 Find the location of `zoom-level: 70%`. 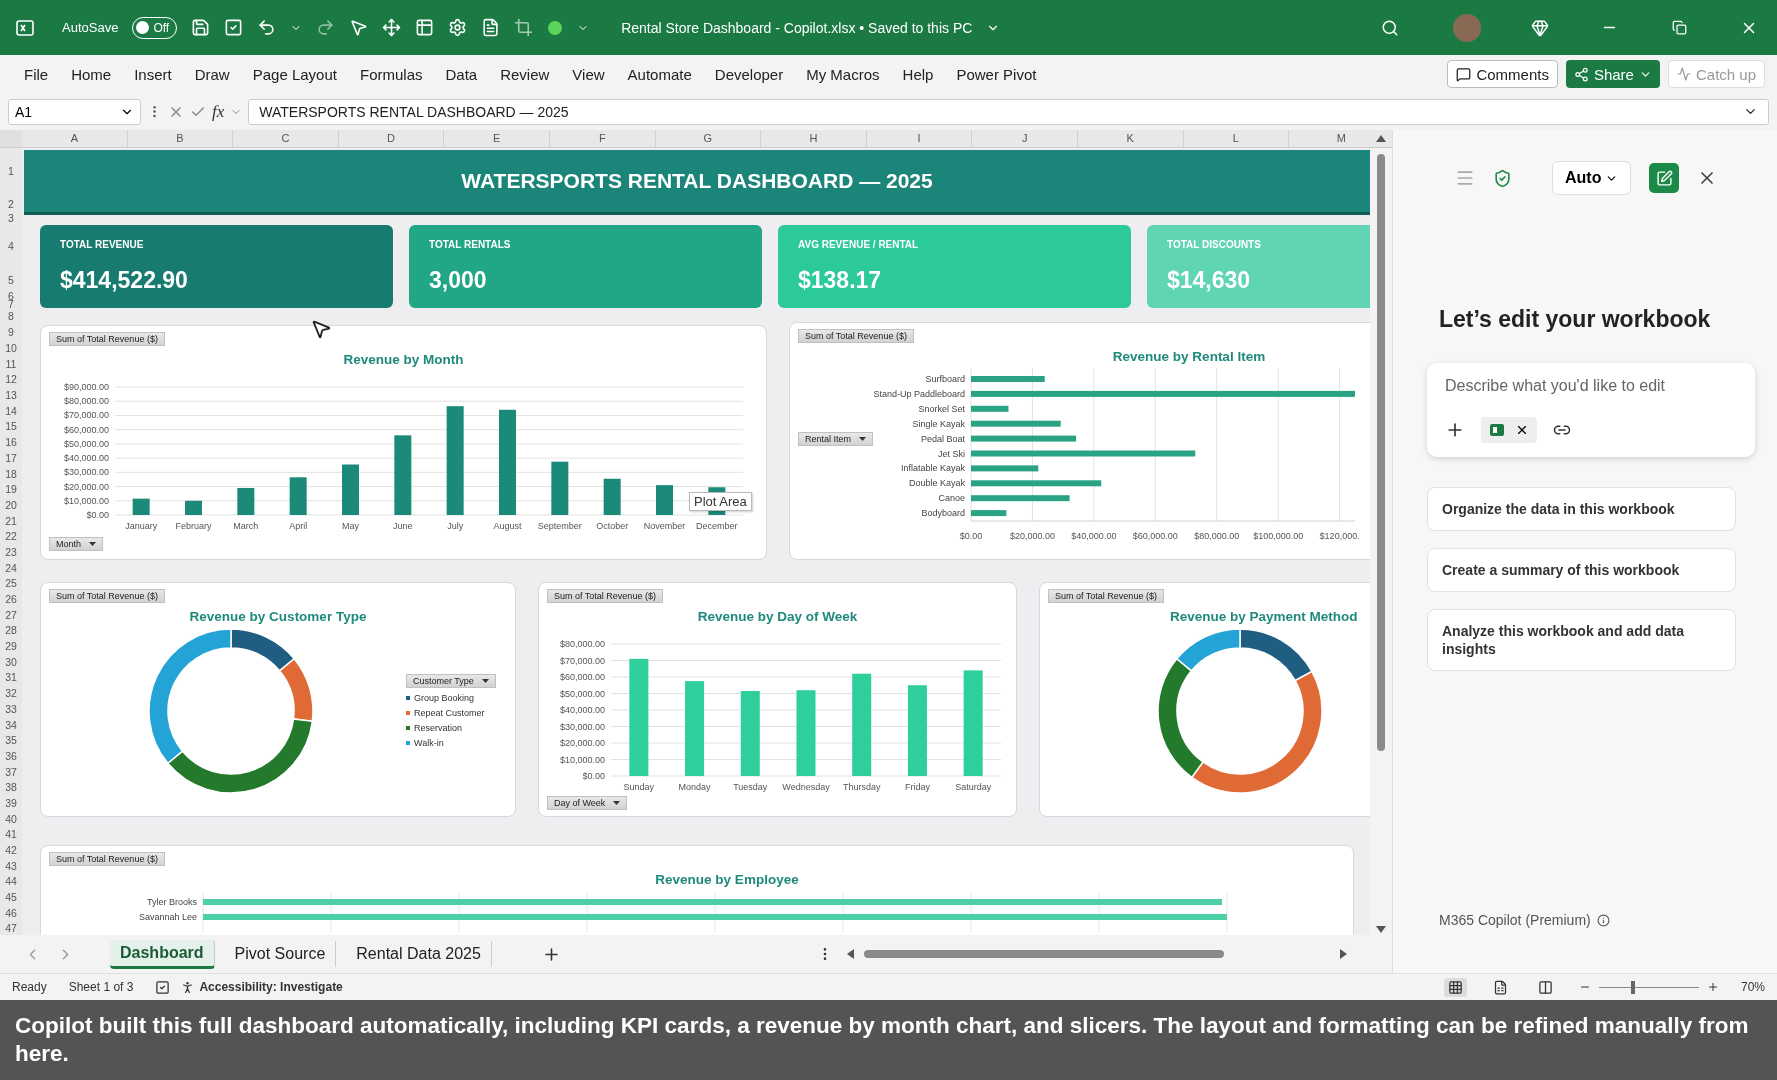

zoom-level: 70% is located at coordinates (1752, 987).